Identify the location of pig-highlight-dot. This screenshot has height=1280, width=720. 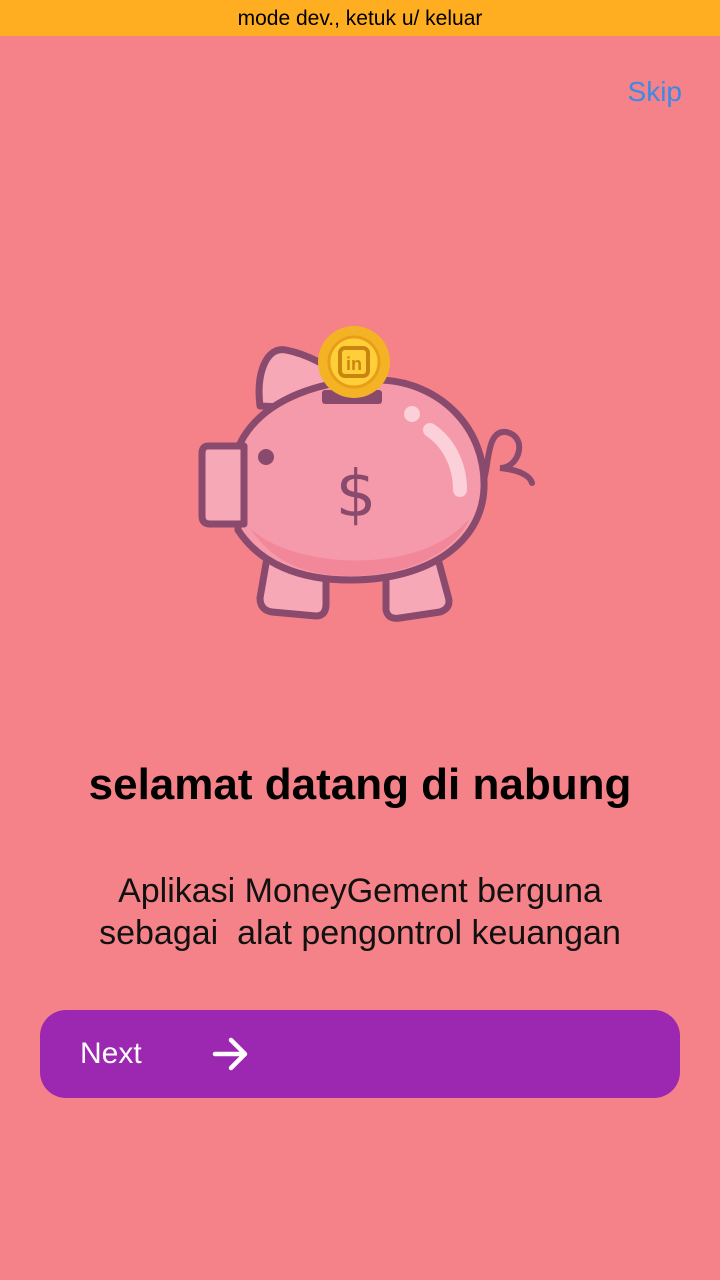
(412, 414).